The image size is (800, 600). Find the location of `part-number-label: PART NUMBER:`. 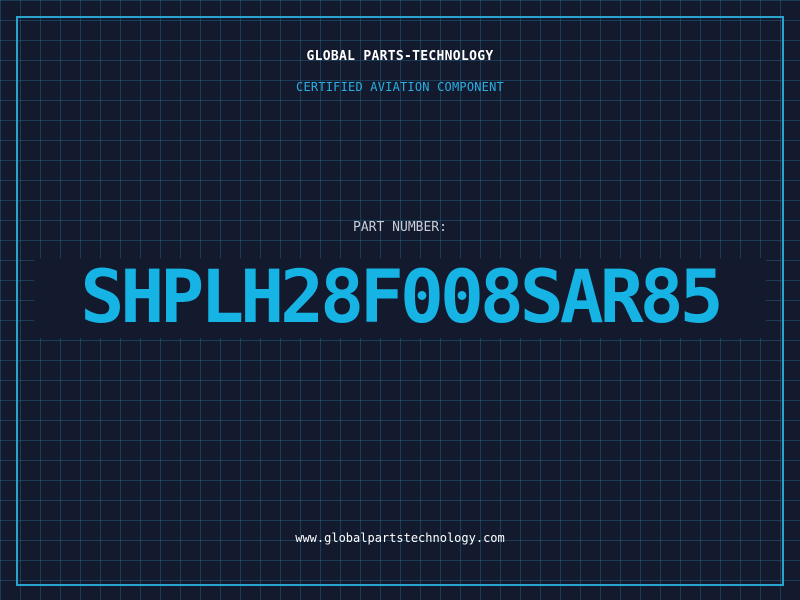

part-number-label: PART NUMBER: is located at coordinates (400, 227).